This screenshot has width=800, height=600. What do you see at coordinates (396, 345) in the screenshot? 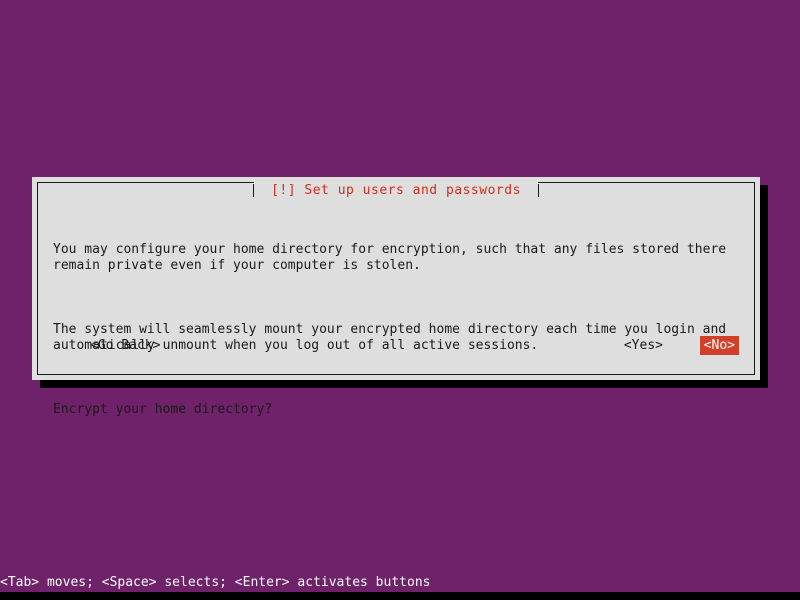
I see `dialog-button-row: <Go Back> <Yes> <No>` at bounding box center [396, 345].